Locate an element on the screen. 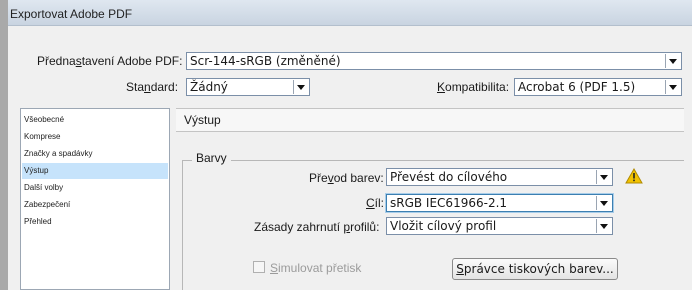 Image resolution: width=692 pixels, height=290 pixels. standard-value: Žádný is located at coordinates (209, 87).